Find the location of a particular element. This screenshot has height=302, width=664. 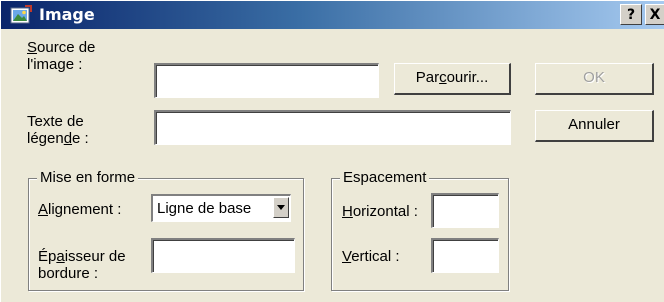

alignment-label: Alignement : is located at coordinates (80, 209).